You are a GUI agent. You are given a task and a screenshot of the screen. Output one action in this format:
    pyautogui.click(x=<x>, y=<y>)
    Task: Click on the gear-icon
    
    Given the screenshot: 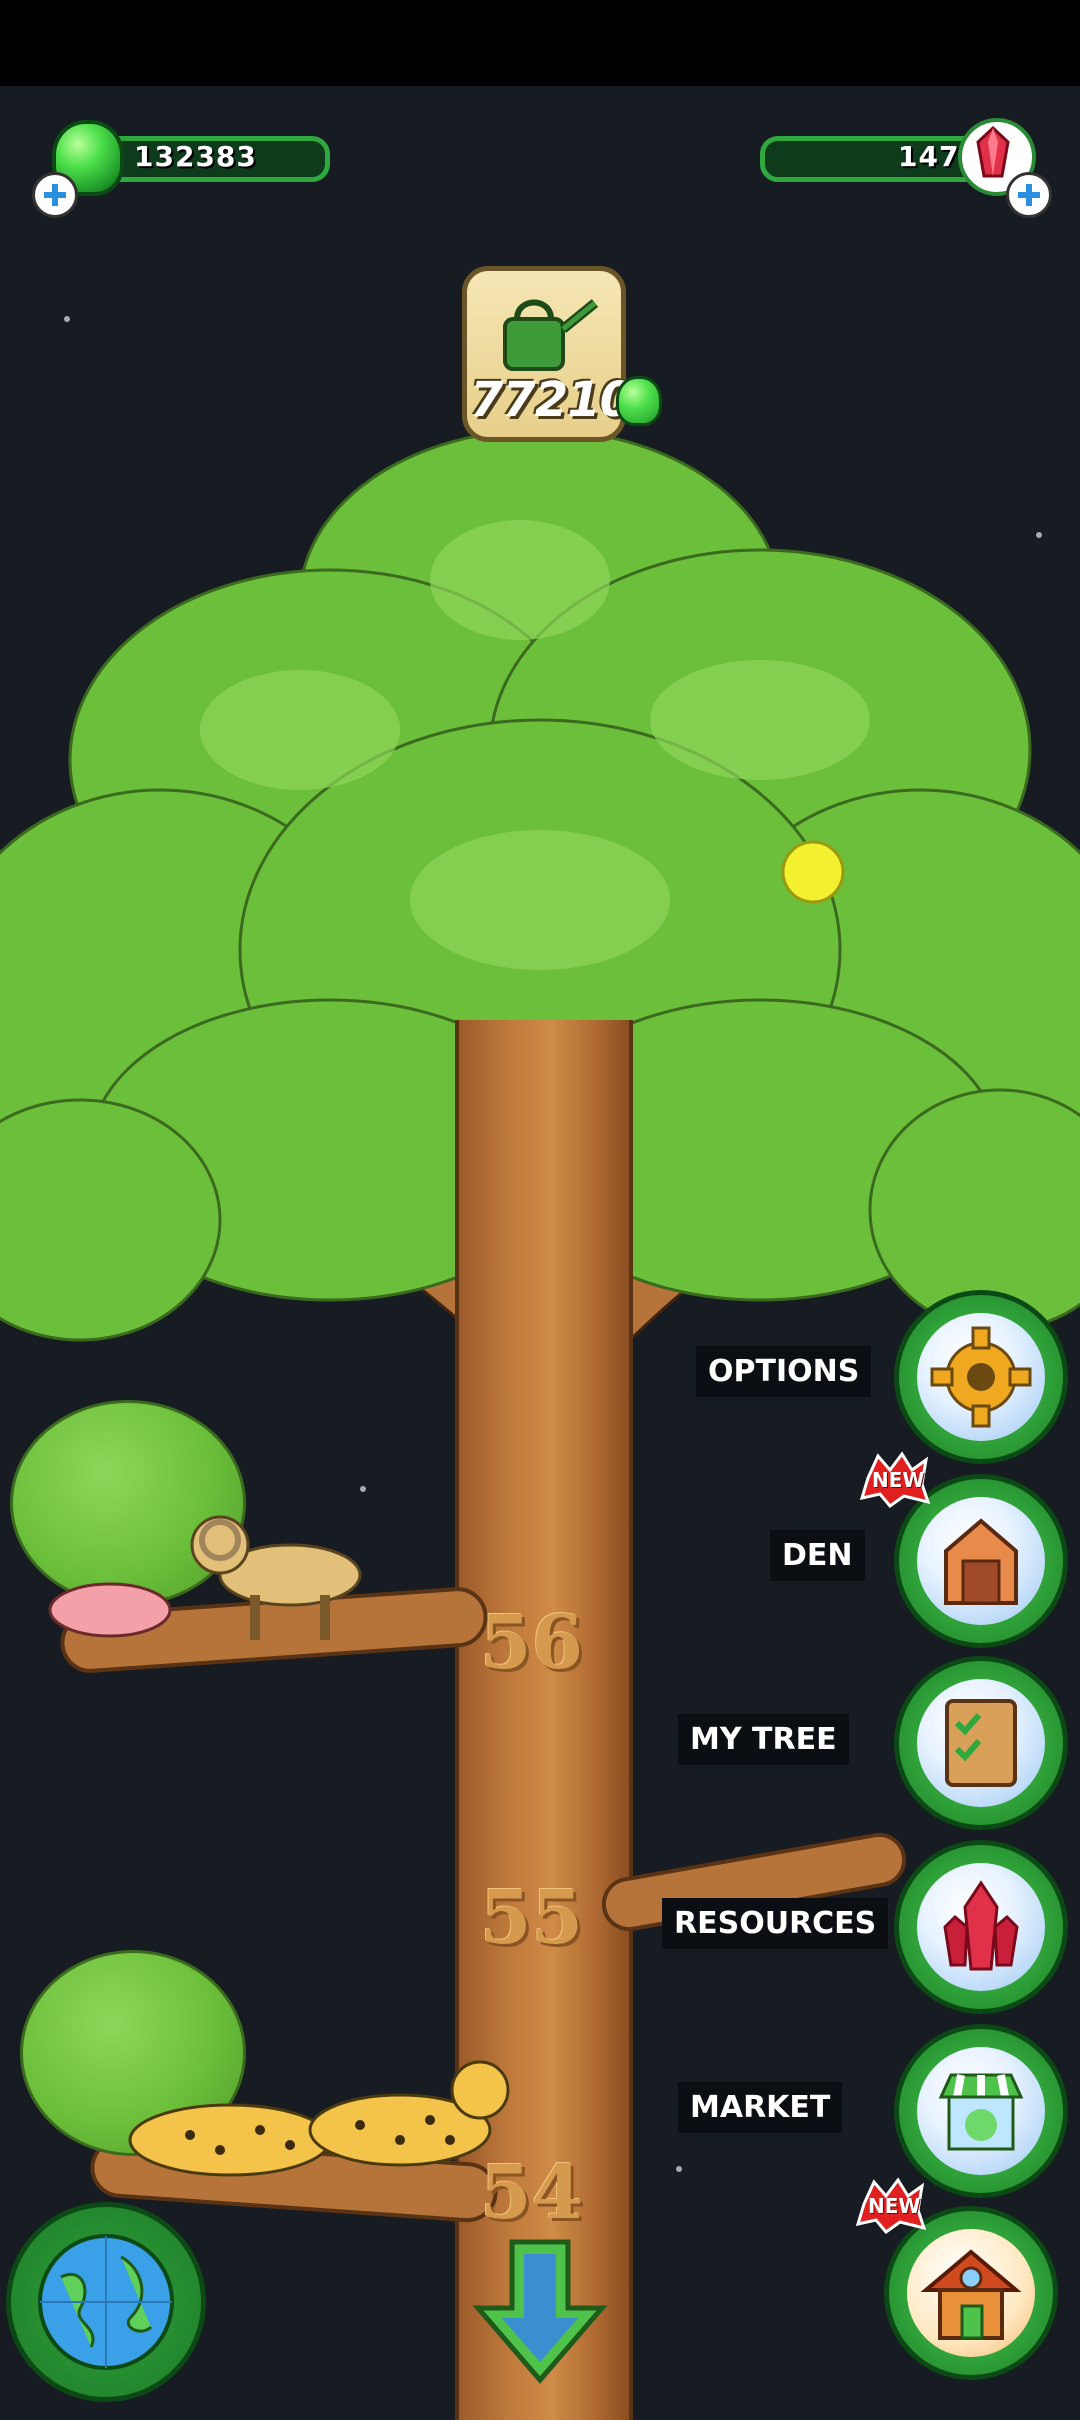 What is the action you would take?
    pyautogui.click(x=981, y=1377)
    